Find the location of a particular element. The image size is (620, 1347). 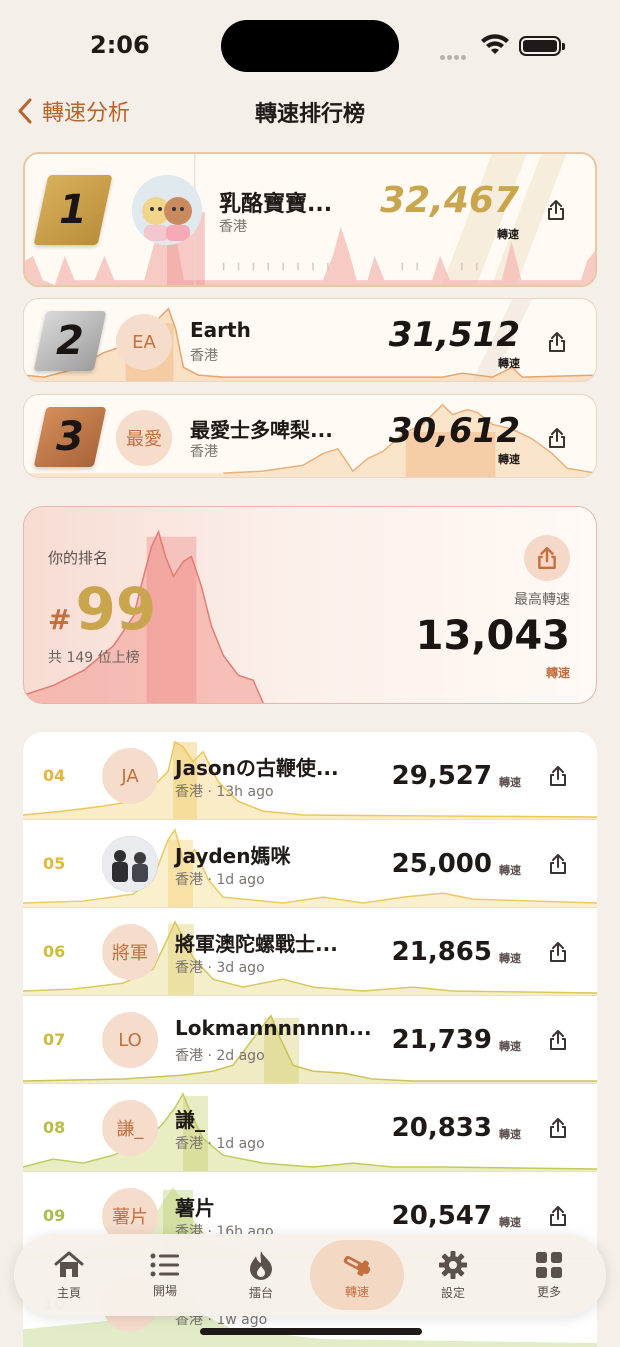

status-bar: 2:06 is located at coordinates (310, 45).